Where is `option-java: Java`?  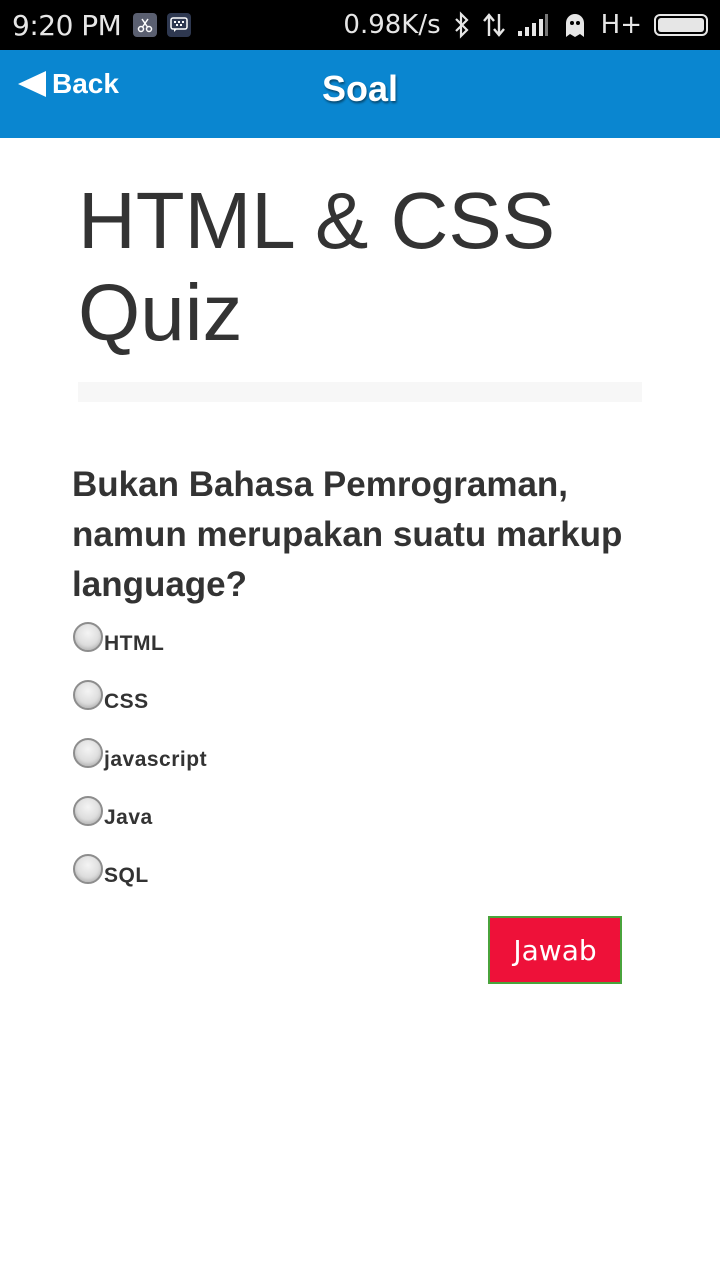
option-java: Java is located at coordinates (353, 823).